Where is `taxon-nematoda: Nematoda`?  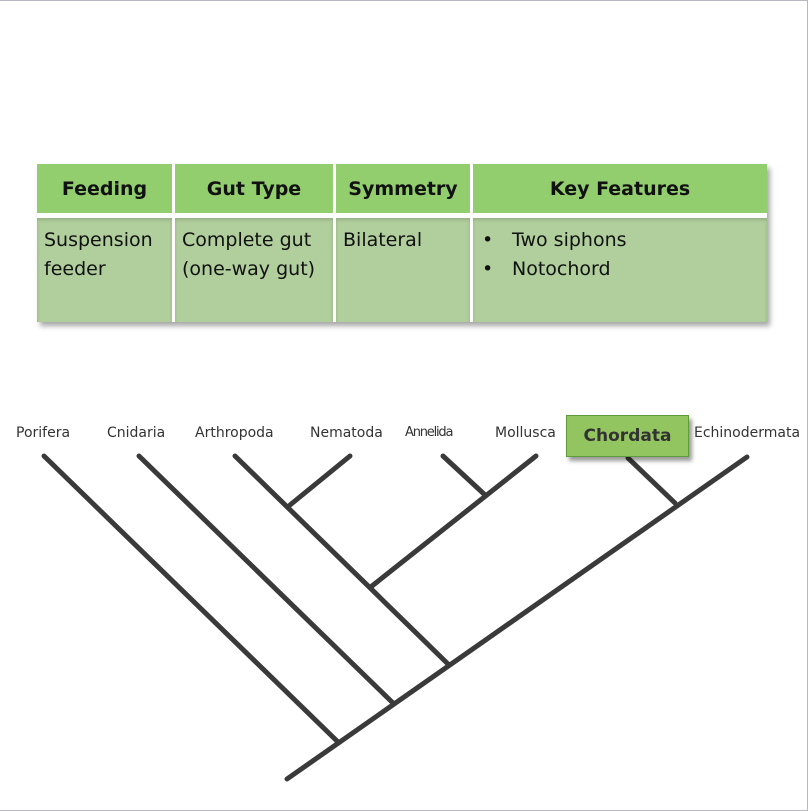
taxon-nematoda: Nematoda is located at coordinates (346, 433).